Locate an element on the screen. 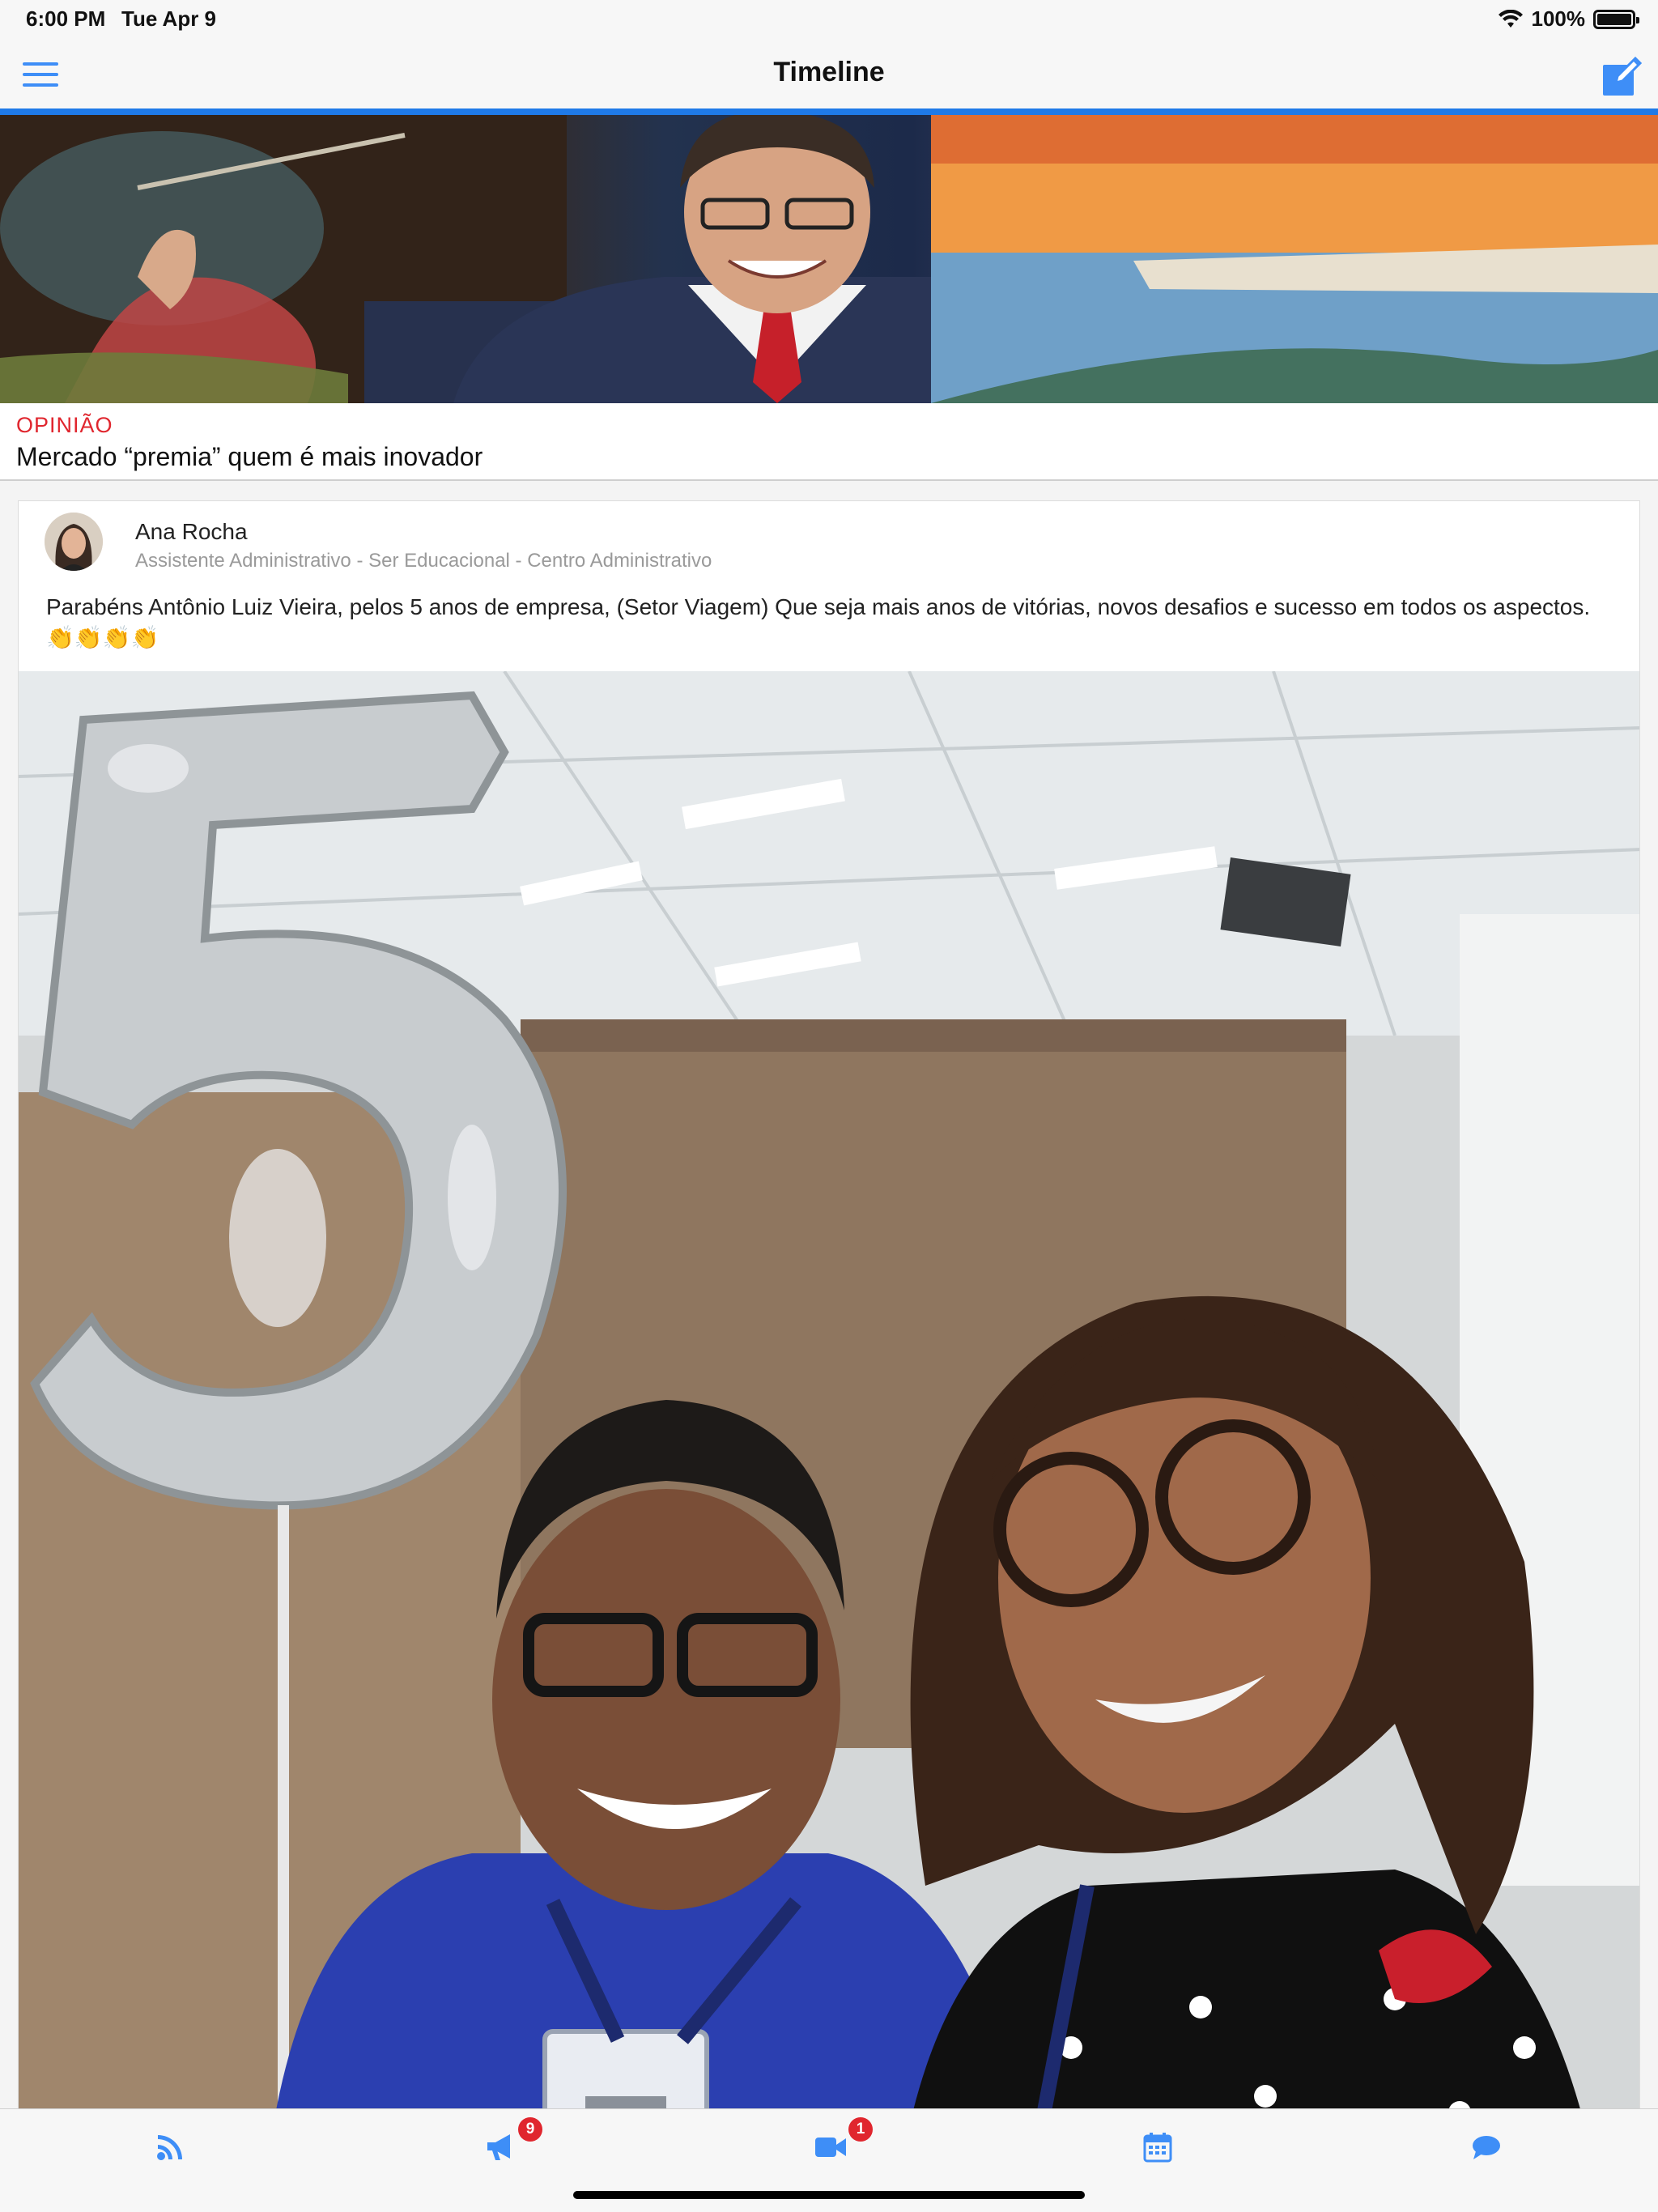  calendar-icon is located at coordinates (1157, 2148).